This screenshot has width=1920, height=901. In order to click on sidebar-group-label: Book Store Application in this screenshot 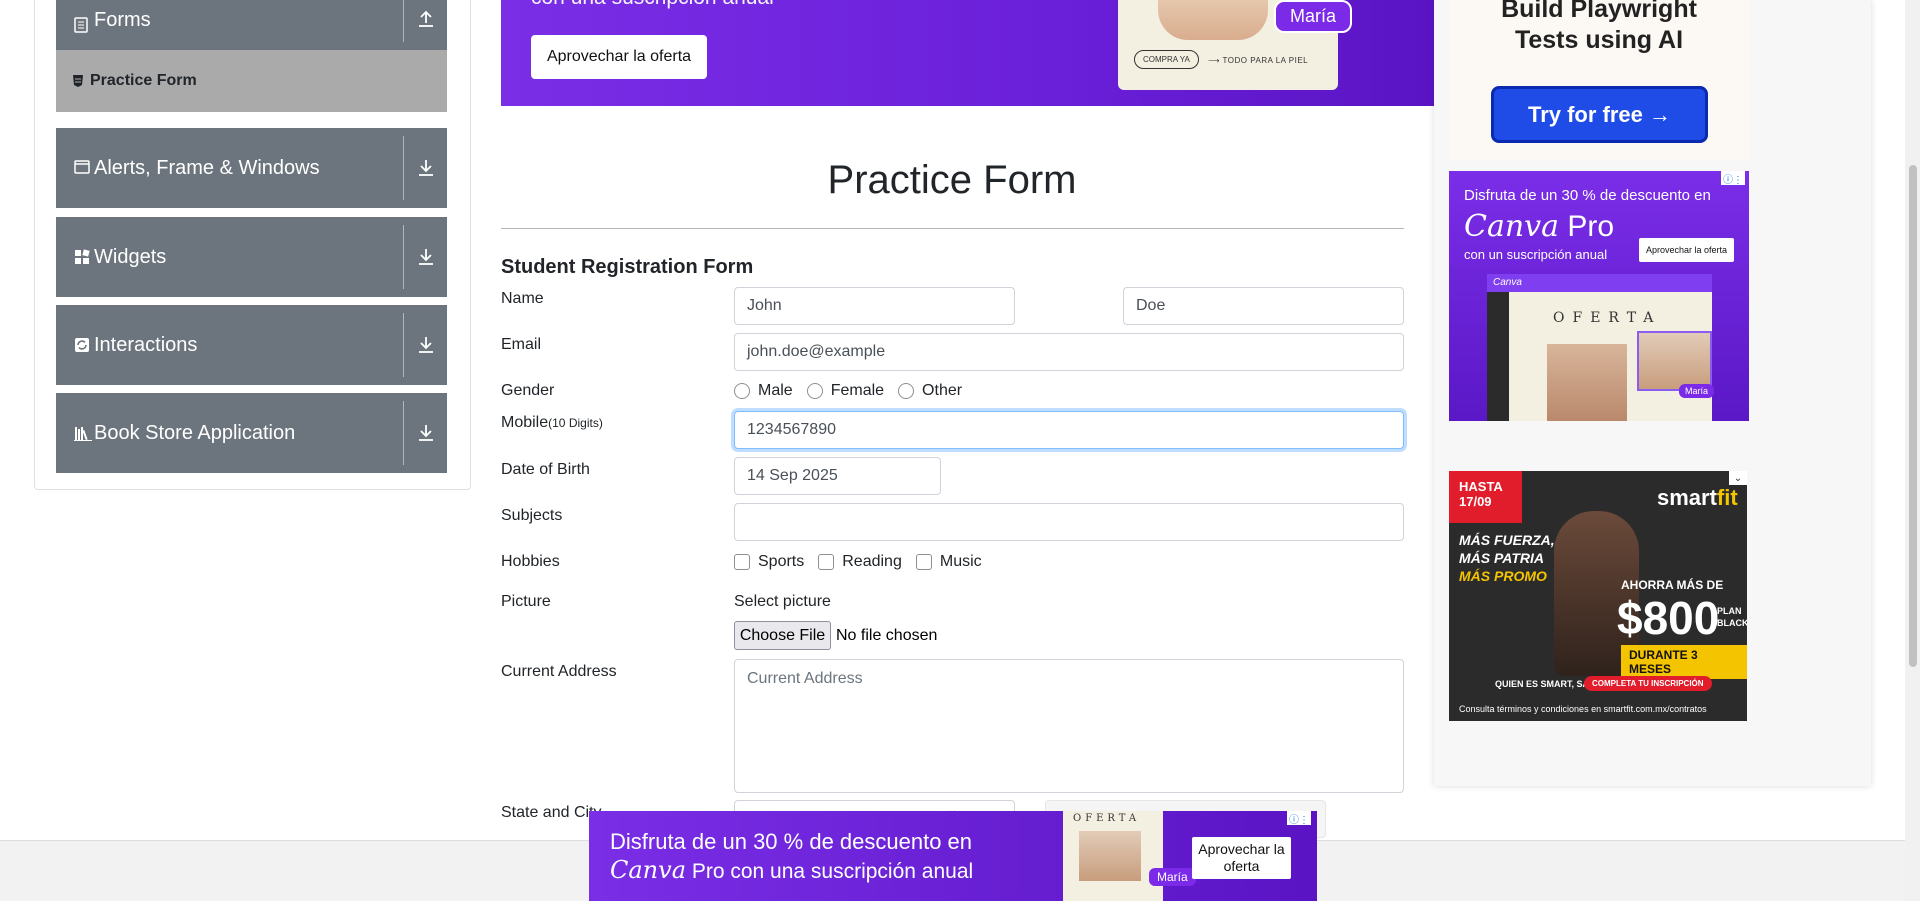, I will do `click(195, 432)`.